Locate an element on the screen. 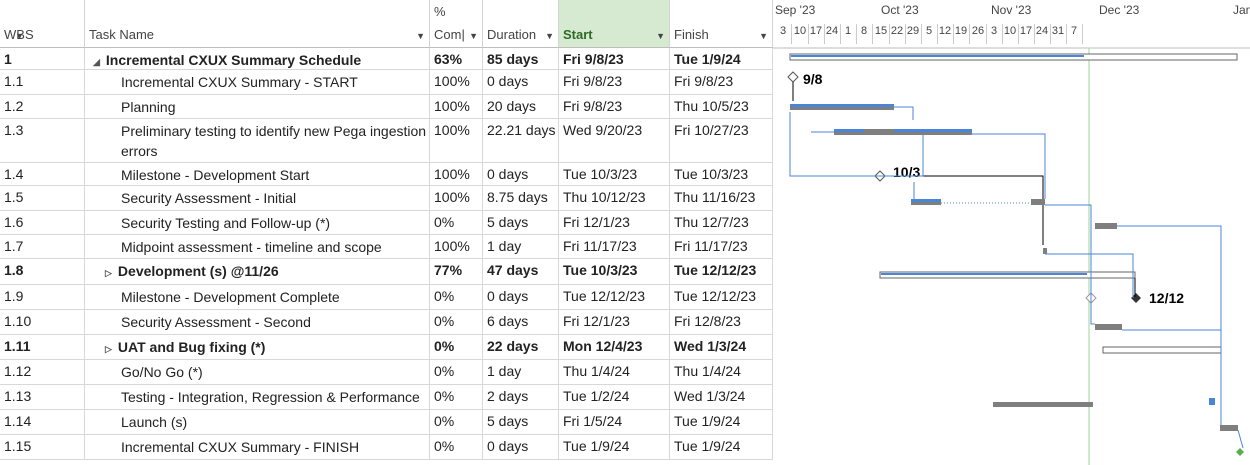  cell-name: Launch (s) is located at coordinates (257, 422).